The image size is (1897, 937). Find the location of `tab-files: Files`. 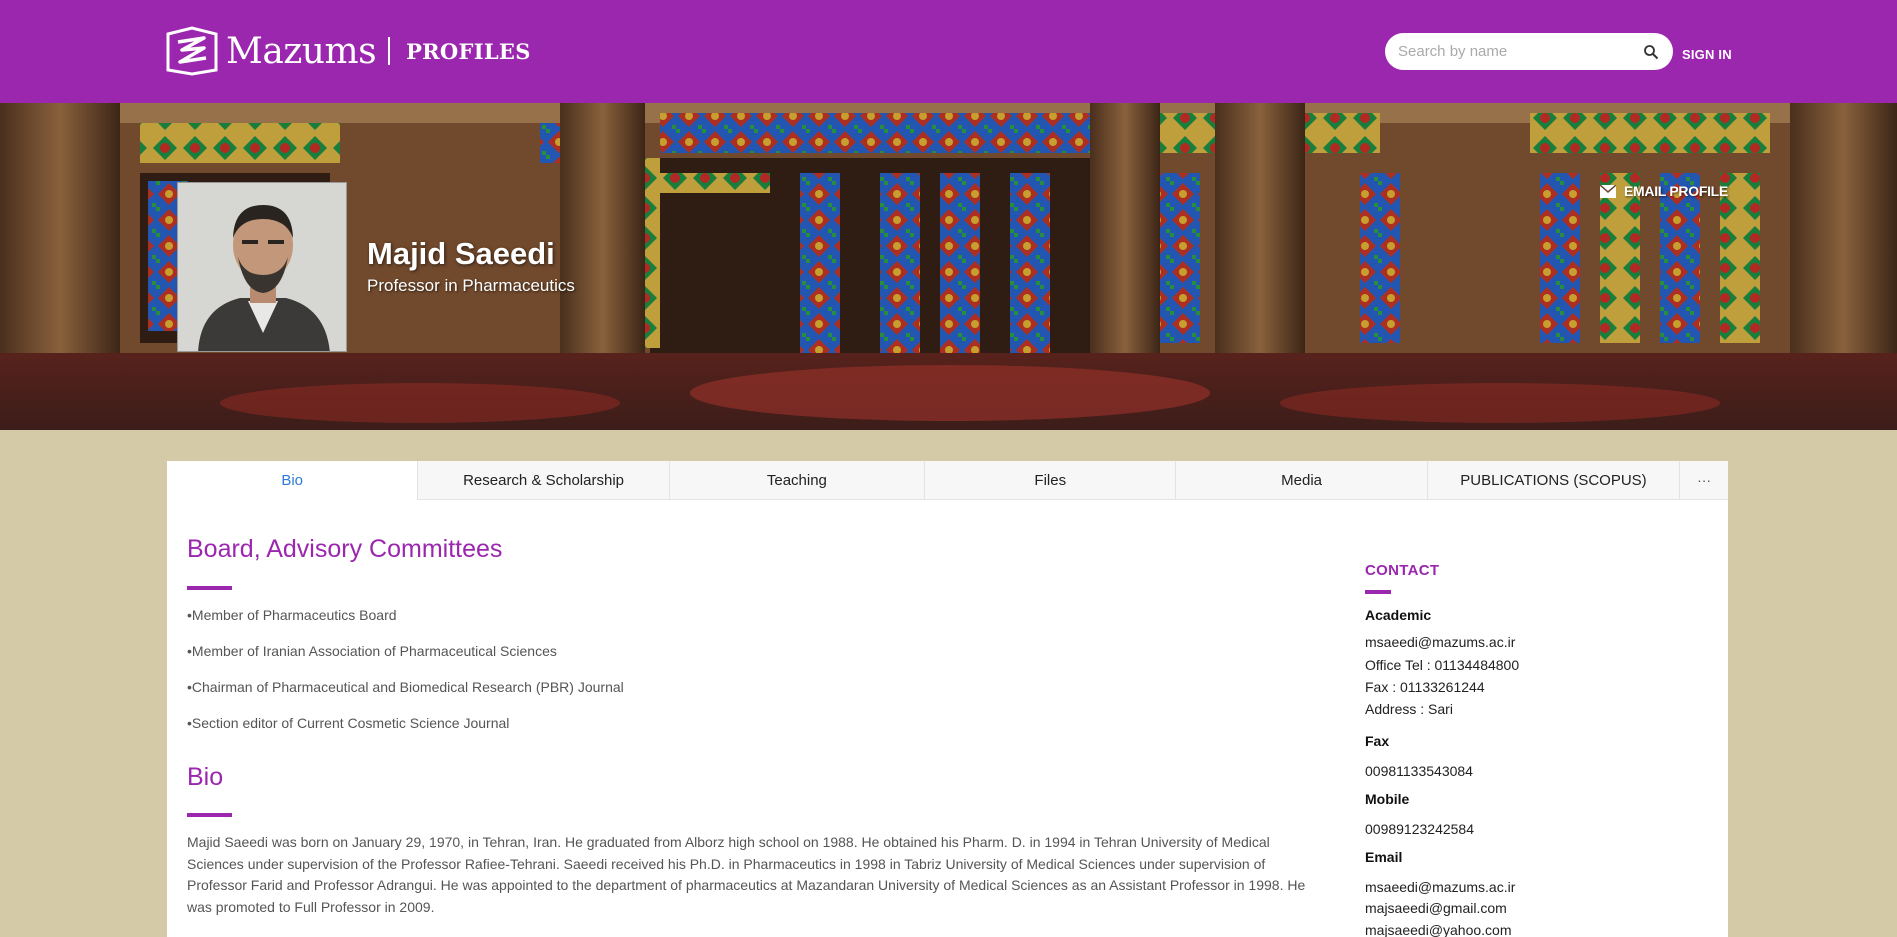

tab-files: Files is located at coordinates (1051, 480).